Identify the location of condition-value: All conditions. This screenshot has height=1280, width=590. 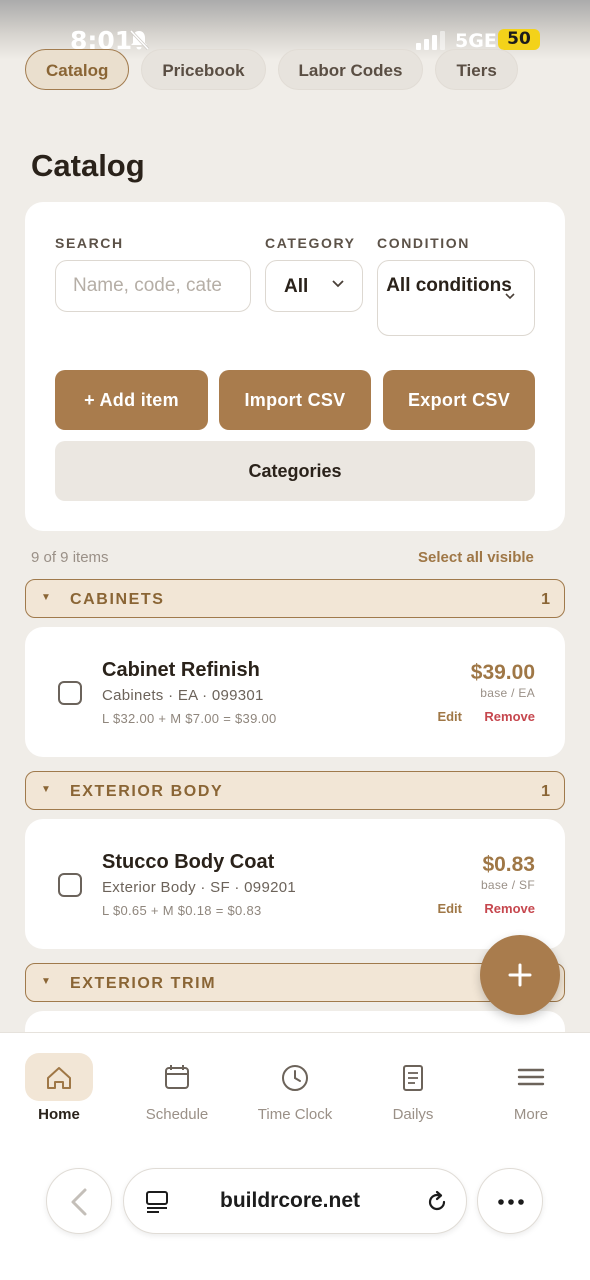
(449, 285).